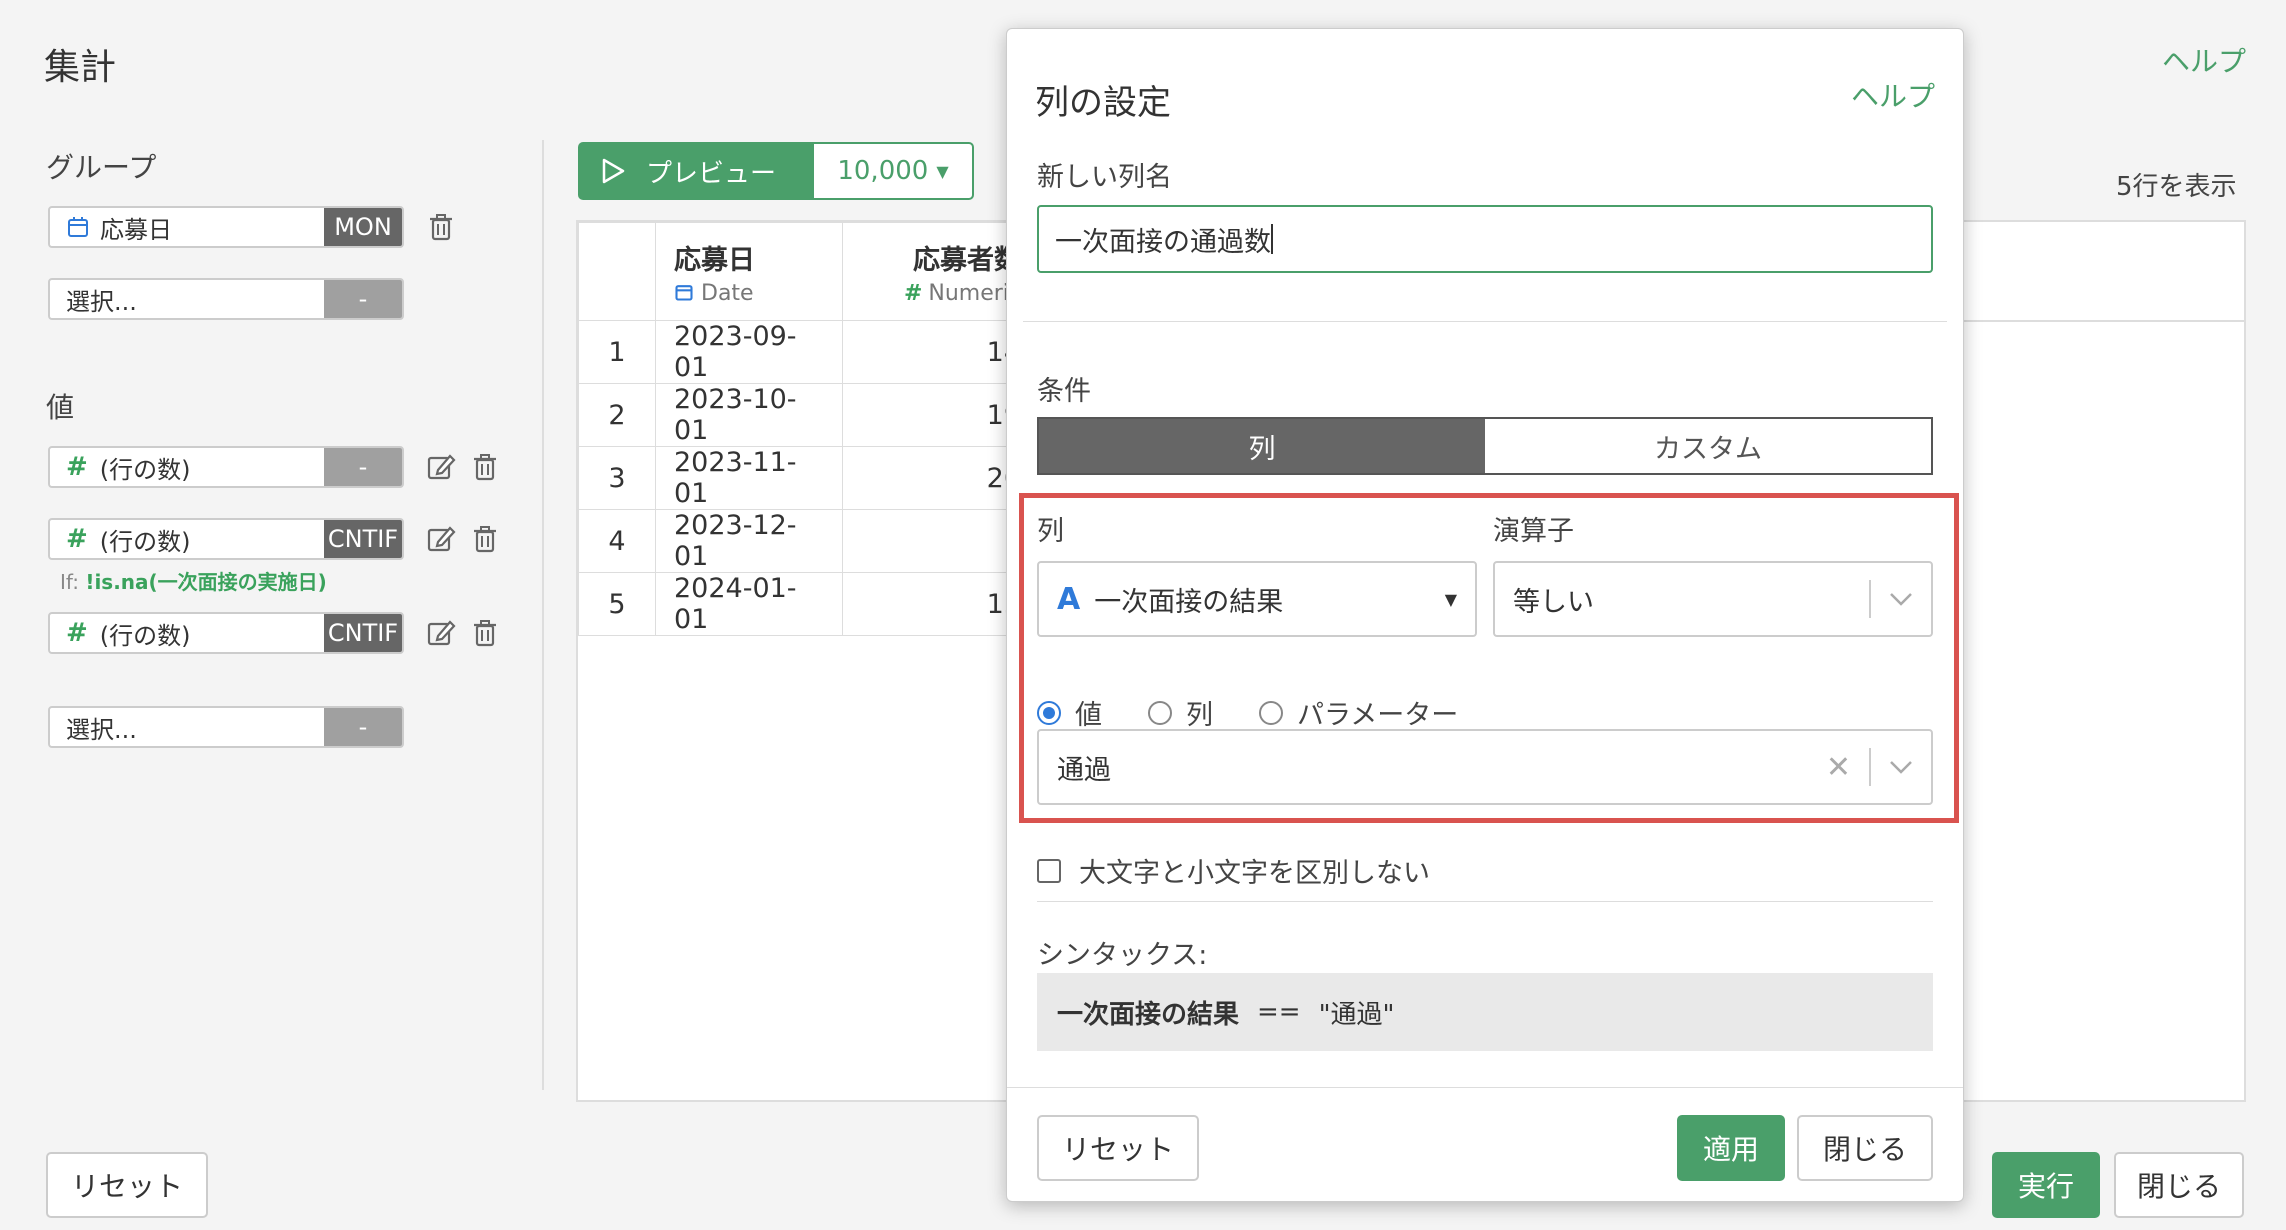 The width and height of the screenshot is (2286, 1230). I want to click on preview-label: プレビュー, so click(711, 173).